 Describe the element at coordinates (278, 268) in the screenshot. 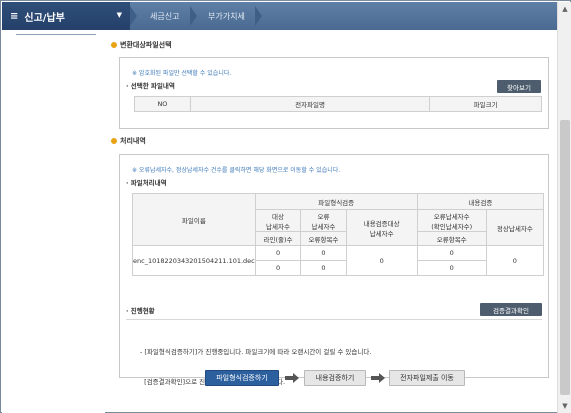

I see `line-count-cell: 0` at that location.